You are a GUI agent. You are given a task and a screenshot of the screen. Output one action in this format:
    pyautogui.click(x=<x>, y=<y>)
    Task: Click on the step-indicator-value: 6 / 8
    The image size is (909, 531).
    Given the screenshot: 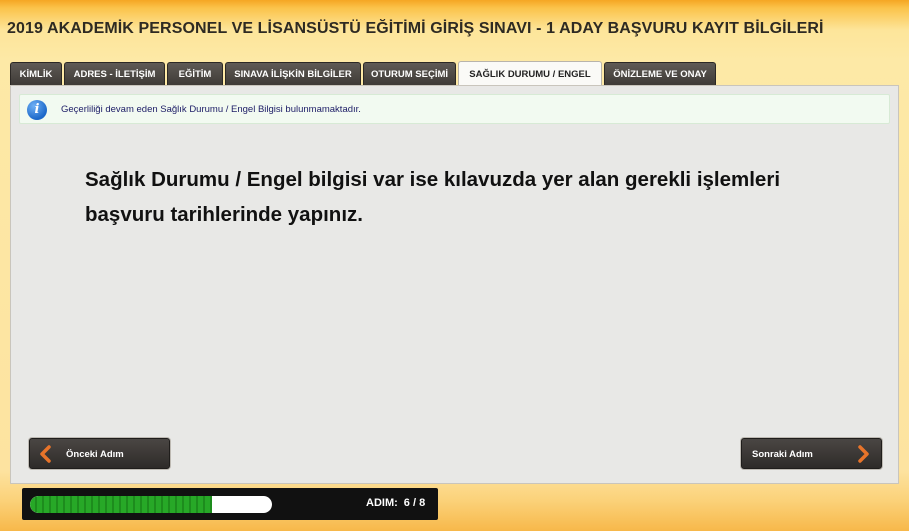 What is the action you would take?
    pyautogui.click(x=414, y=503)
    